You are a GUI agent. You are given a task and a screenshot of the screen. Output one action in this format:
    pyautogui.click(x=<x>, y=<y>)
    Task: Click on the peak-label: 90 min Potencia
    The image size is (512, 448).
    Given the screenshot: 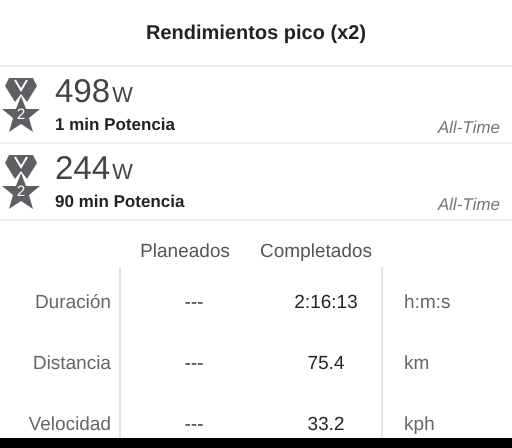 What is the action you would take?
    pyautogui.click(x=119, y=201)
    